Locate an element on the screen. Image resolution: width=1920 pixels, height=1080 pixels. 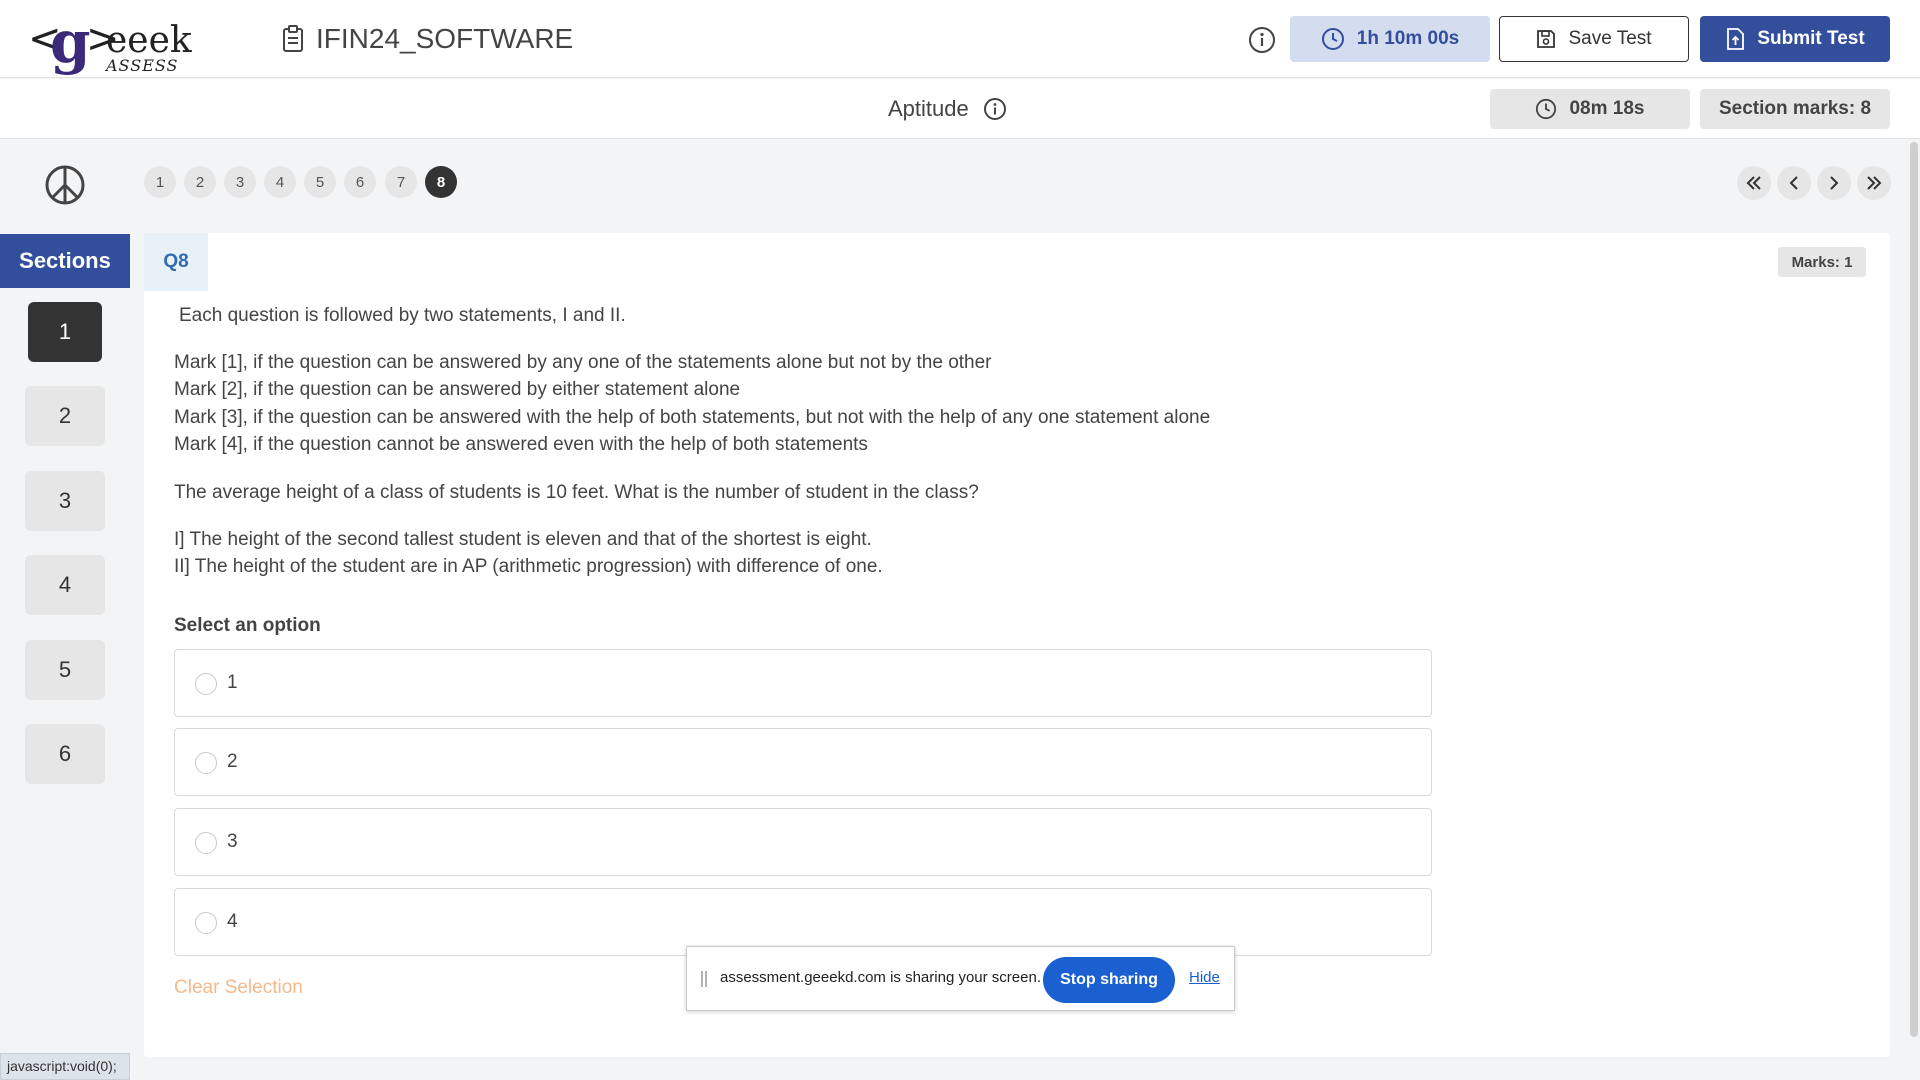
question-number-4: 4 is located at coordinates (280, 182).